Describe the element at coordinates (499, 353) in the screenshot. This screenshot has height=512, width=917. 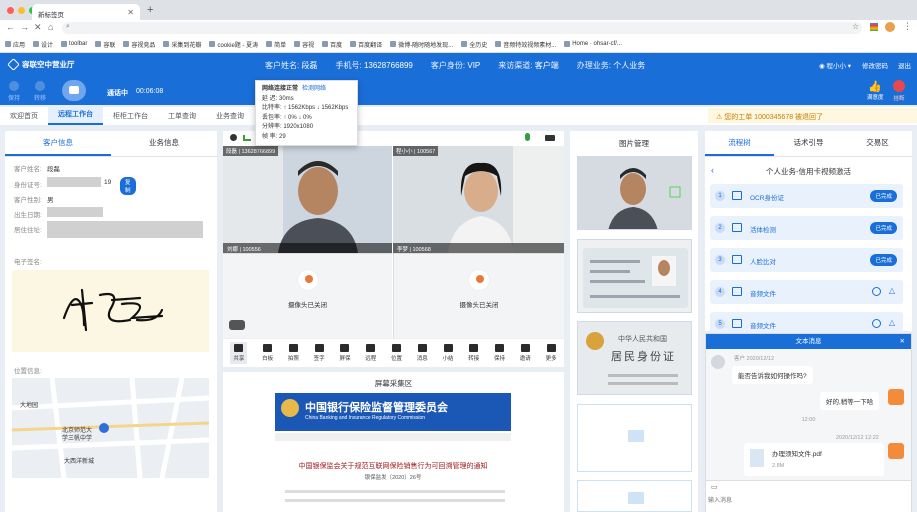
I see `tool-button: 保持` at that location.